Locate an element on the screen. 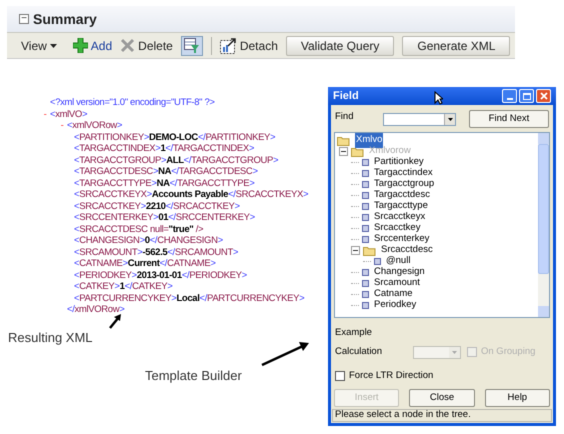  calculation-label: Calculation is located at coordinates (359, 352).